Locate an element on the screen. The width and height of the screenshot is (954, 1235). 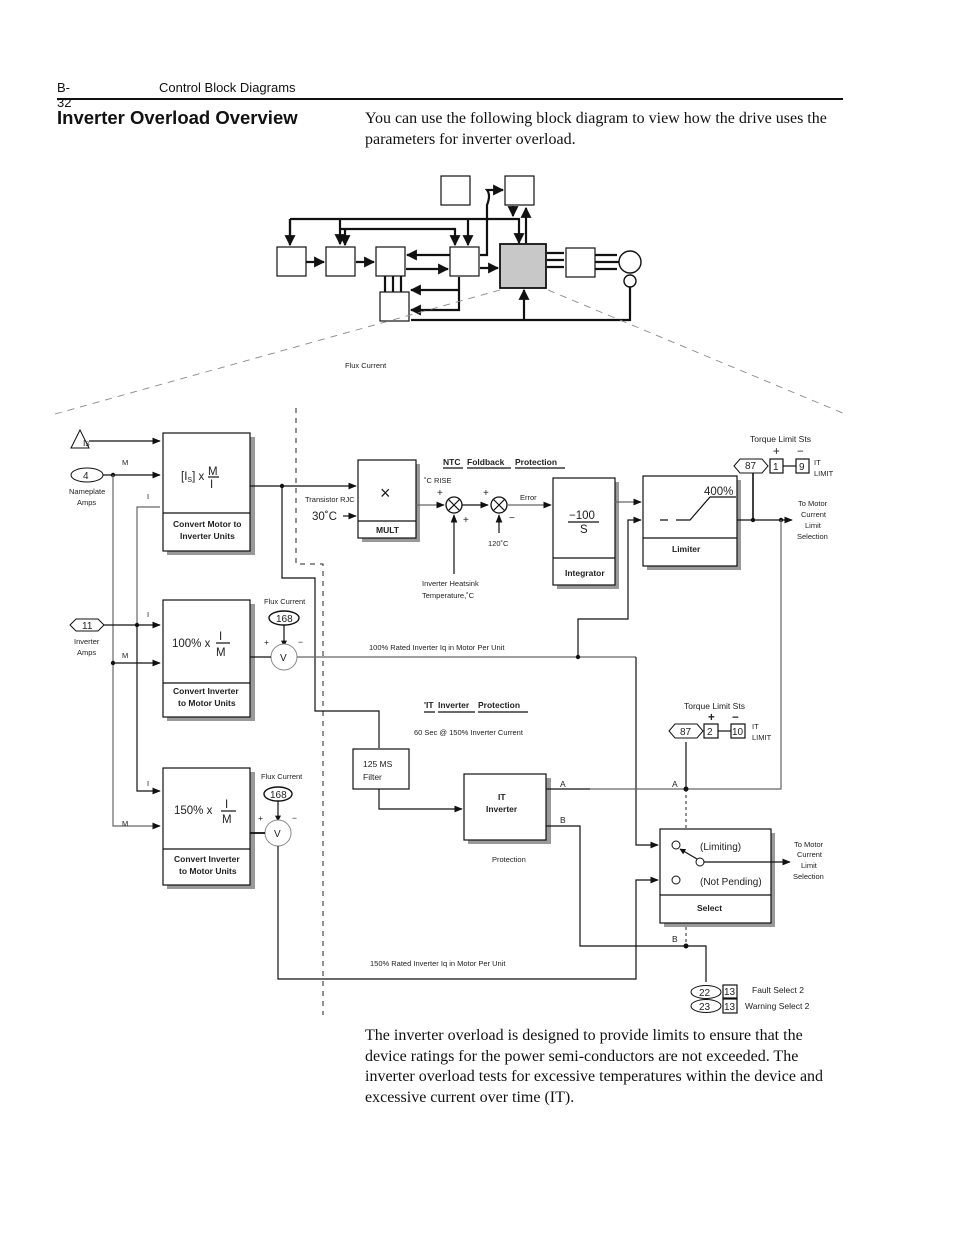
heatsink-label: Inverter Heatsink is located at coordinates (450, 583).